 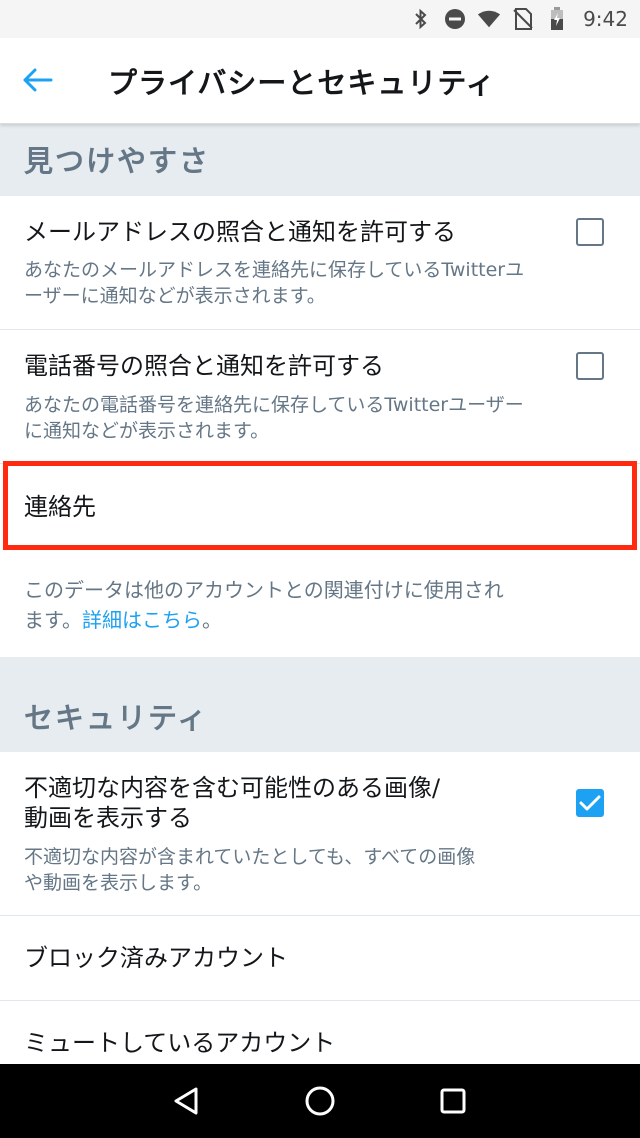 I want to click on nav-recents-button, so click(x=453, y=1101).